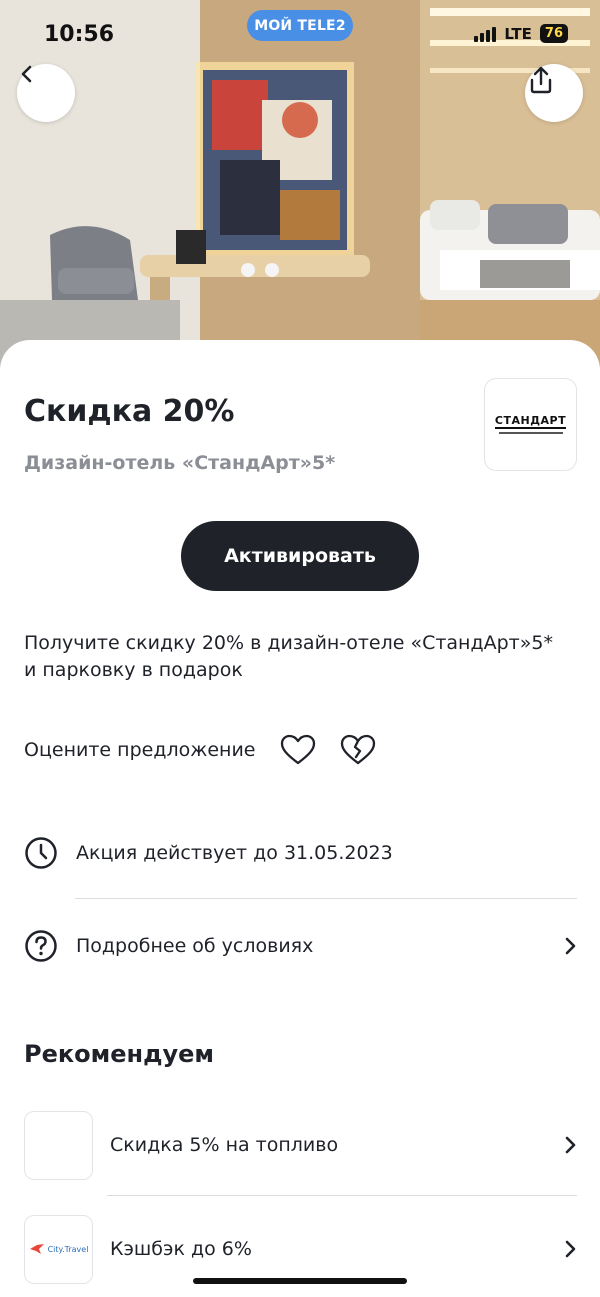  Describe the element at coordinates (129, 411) in the screenshot. I see `offer-title: Скидка 20%` at that location.